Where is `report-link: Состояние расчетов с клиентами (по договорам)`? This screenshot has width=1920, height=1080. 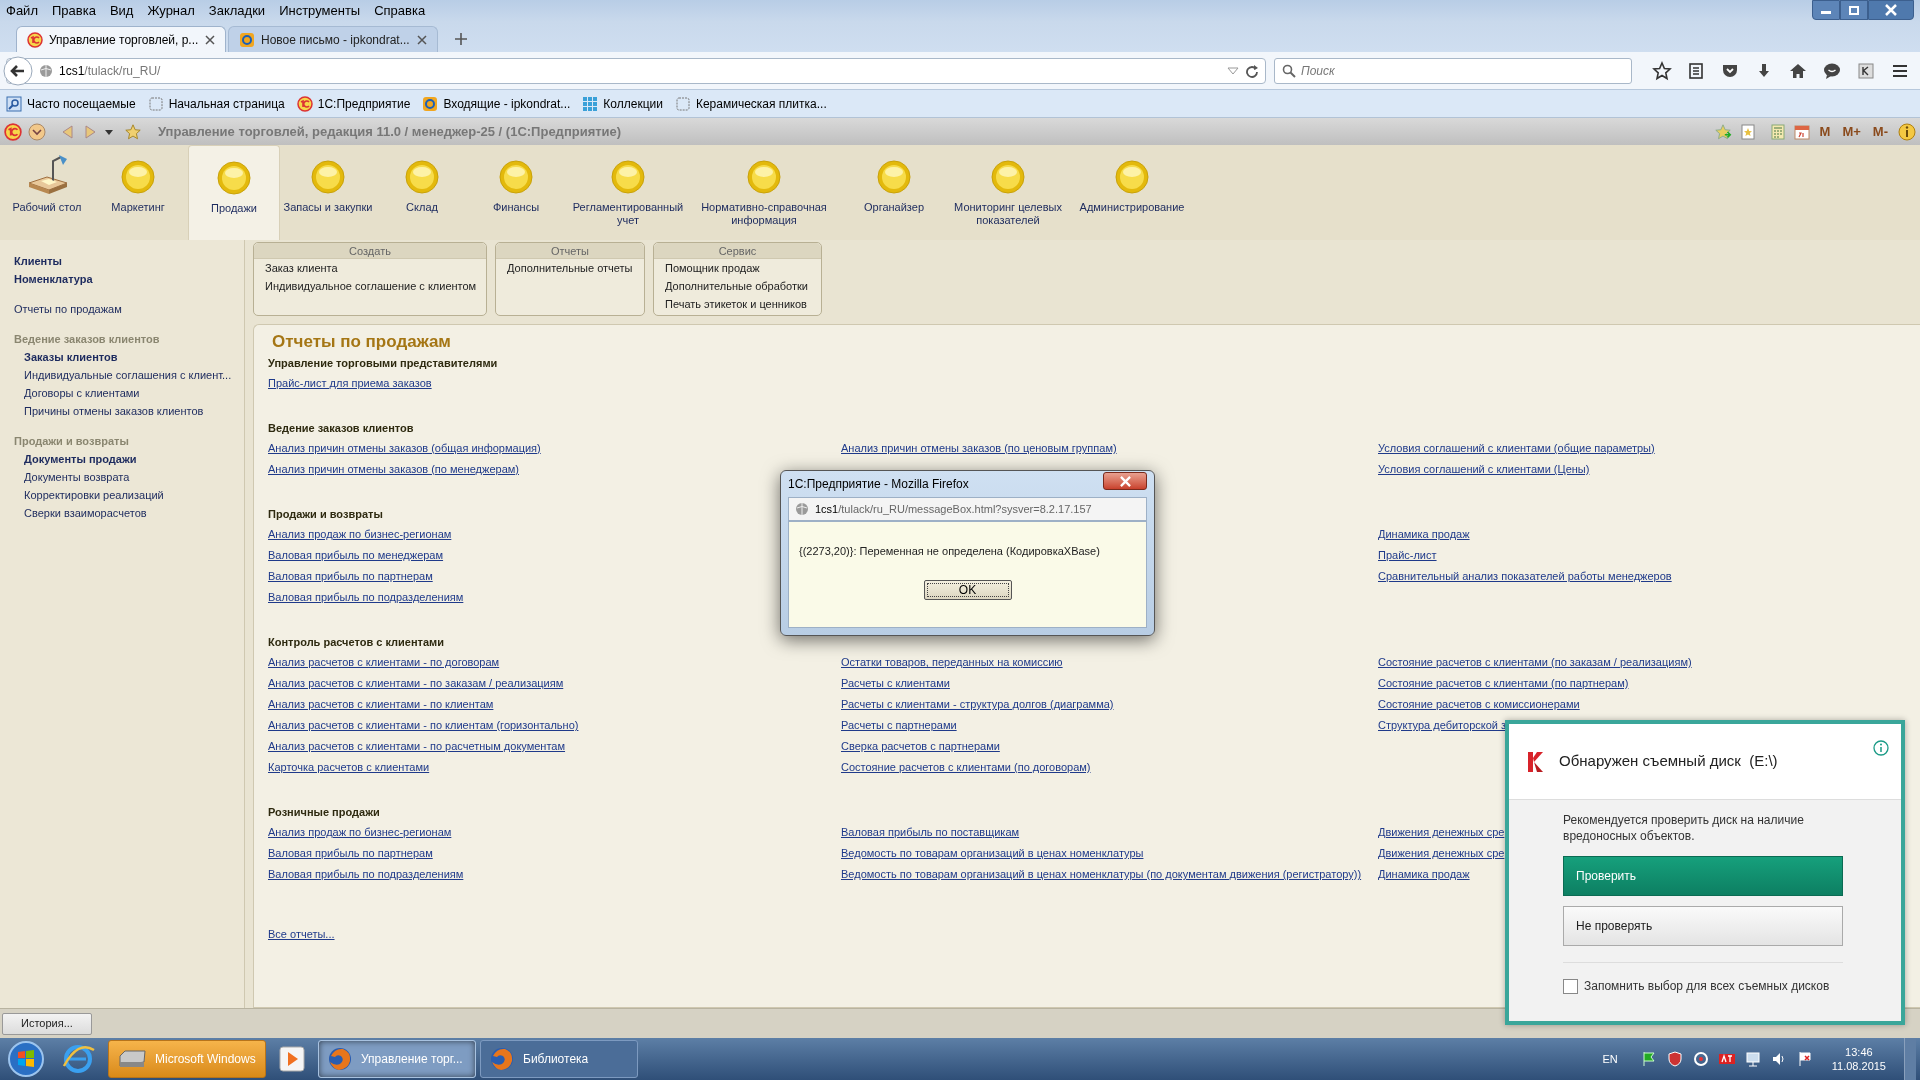
report-link: Состояние расчетов с клиентами (по договорам) is located at coordinates (966, 767).